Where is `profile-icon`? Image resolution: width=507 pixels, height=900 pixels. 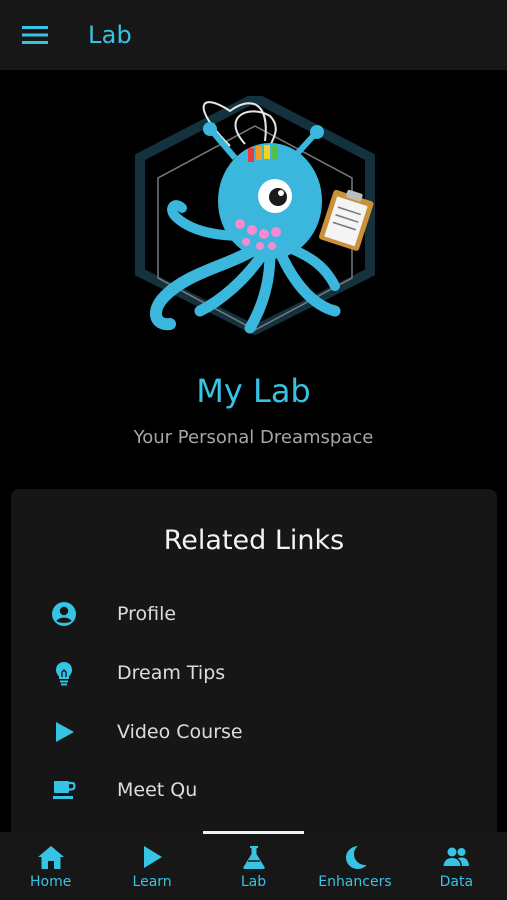 profile-icon is located at coordinates (64, 614).